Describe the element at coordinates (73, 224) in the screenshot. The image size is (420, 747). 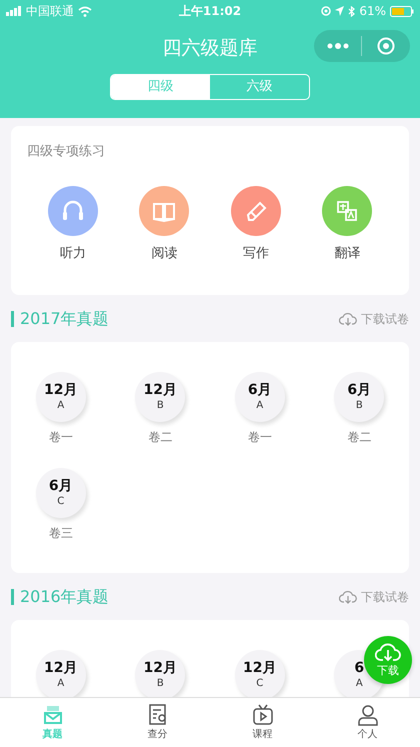
I see `practice-item: 听力` at that location.